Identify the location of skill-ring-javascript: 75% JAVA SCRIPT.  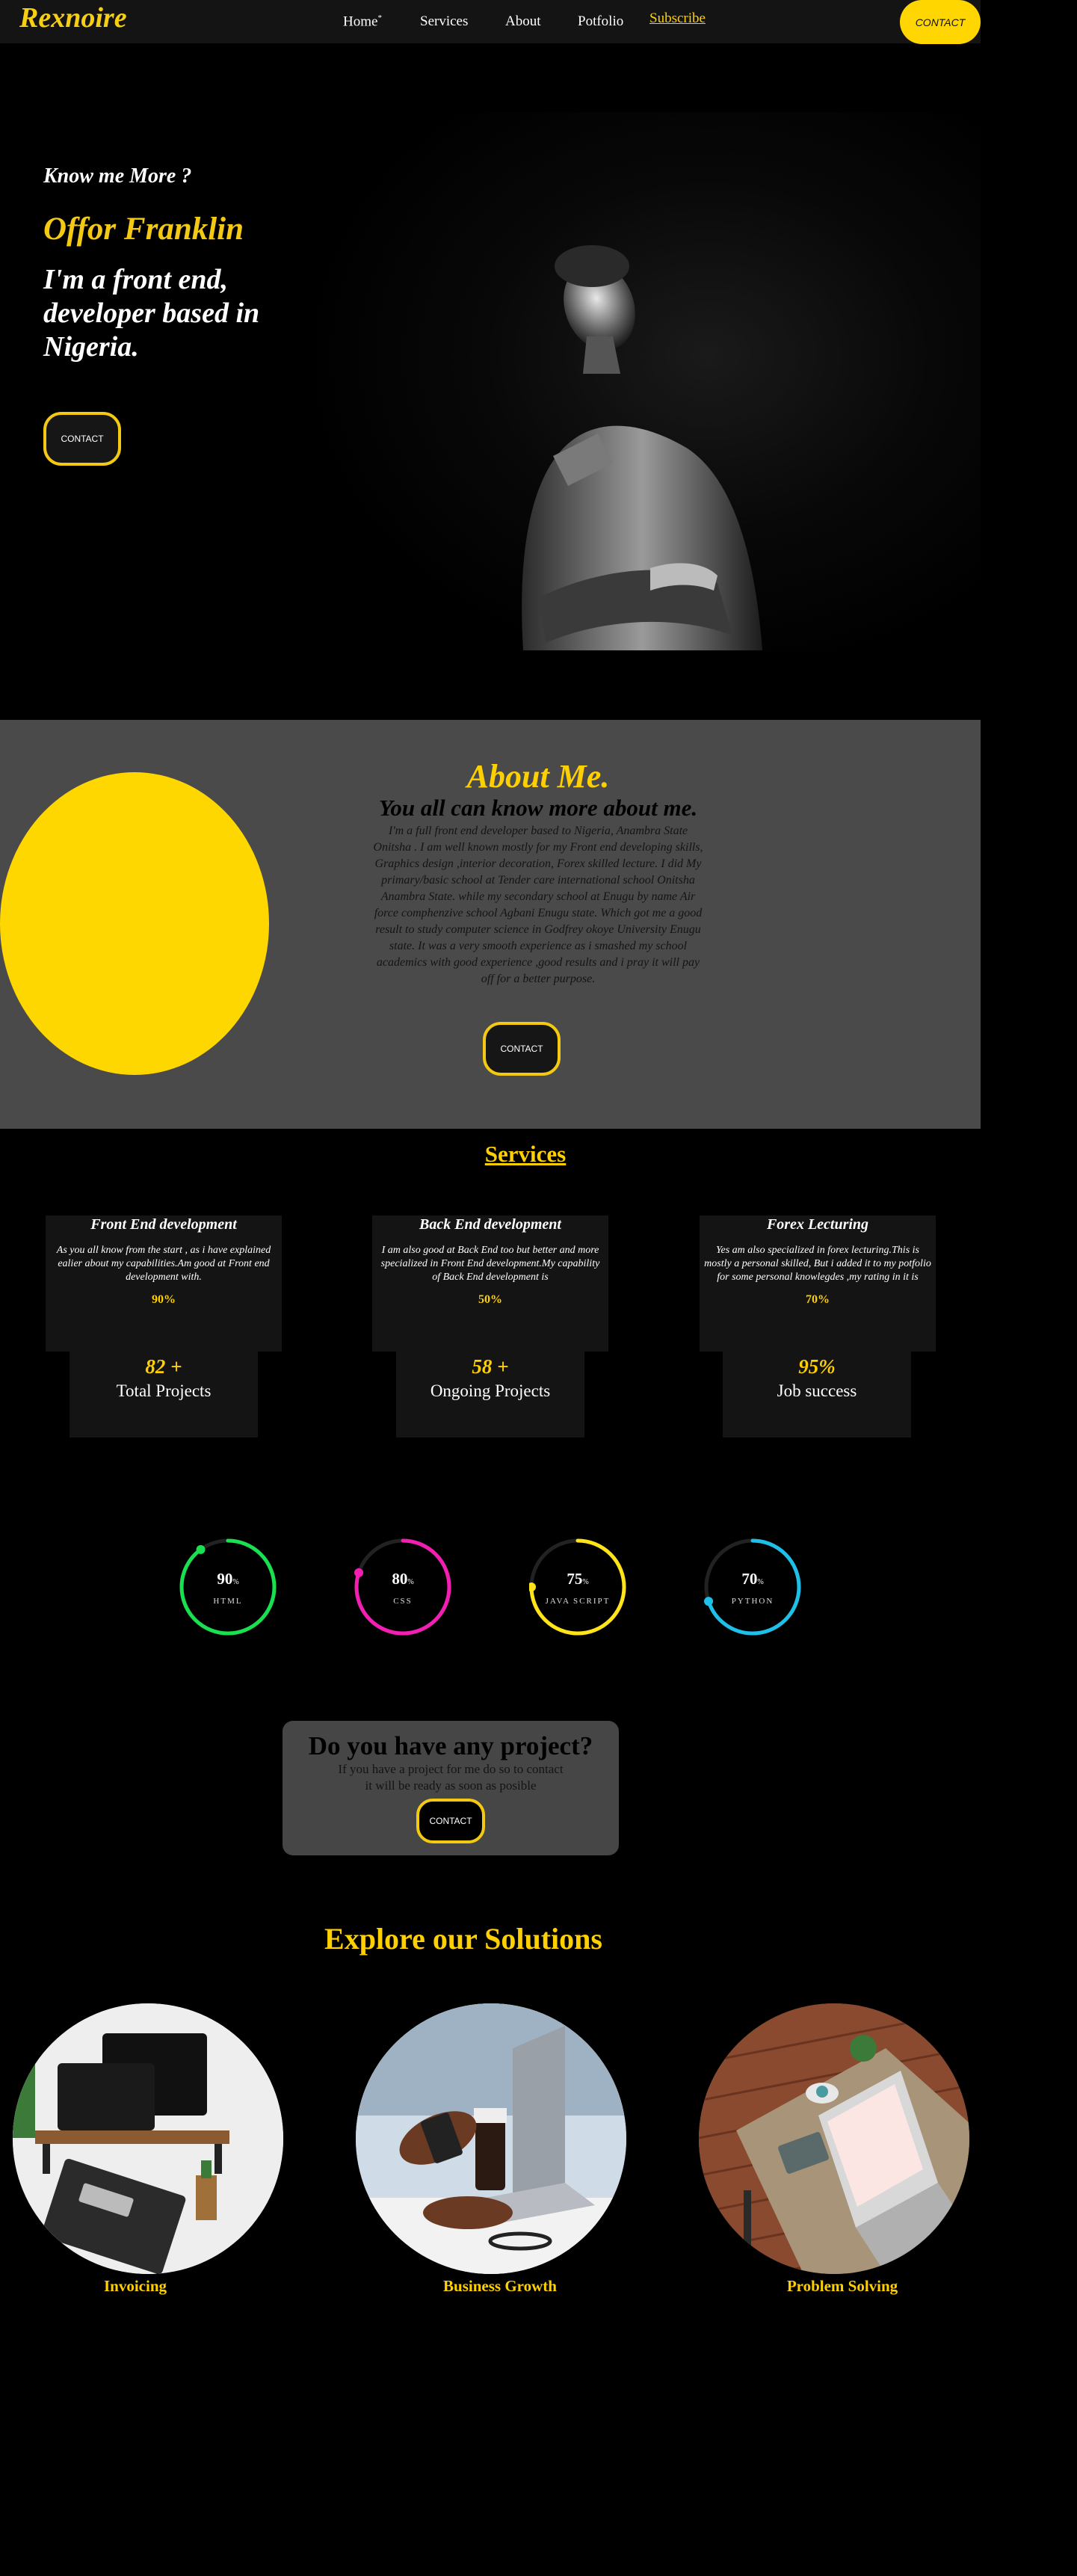
(577, 1587).